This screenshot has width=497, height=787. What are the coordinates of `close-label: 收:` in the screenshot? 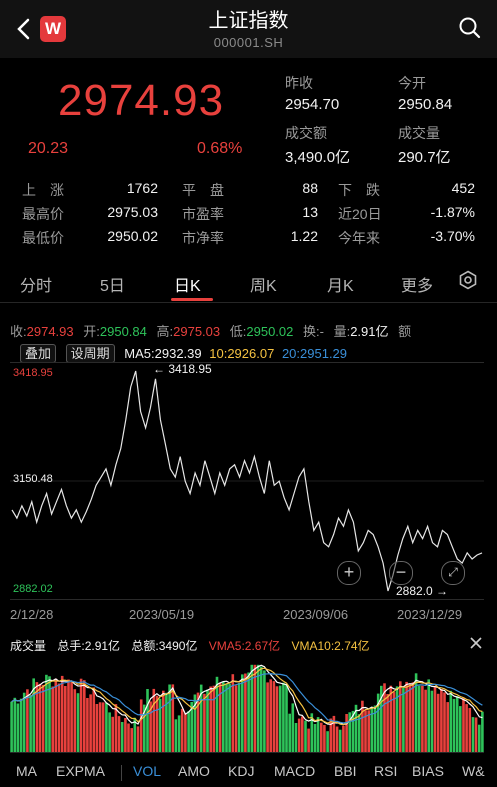 It's located at (18, 331).